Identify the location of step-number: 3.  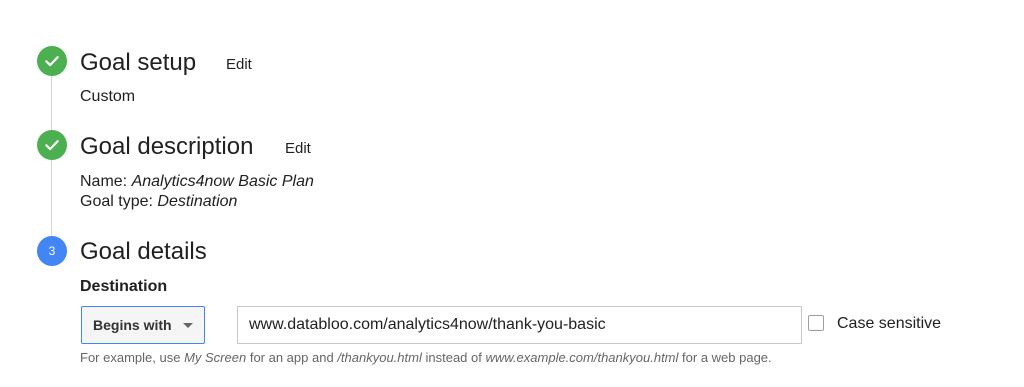
(52, 251).